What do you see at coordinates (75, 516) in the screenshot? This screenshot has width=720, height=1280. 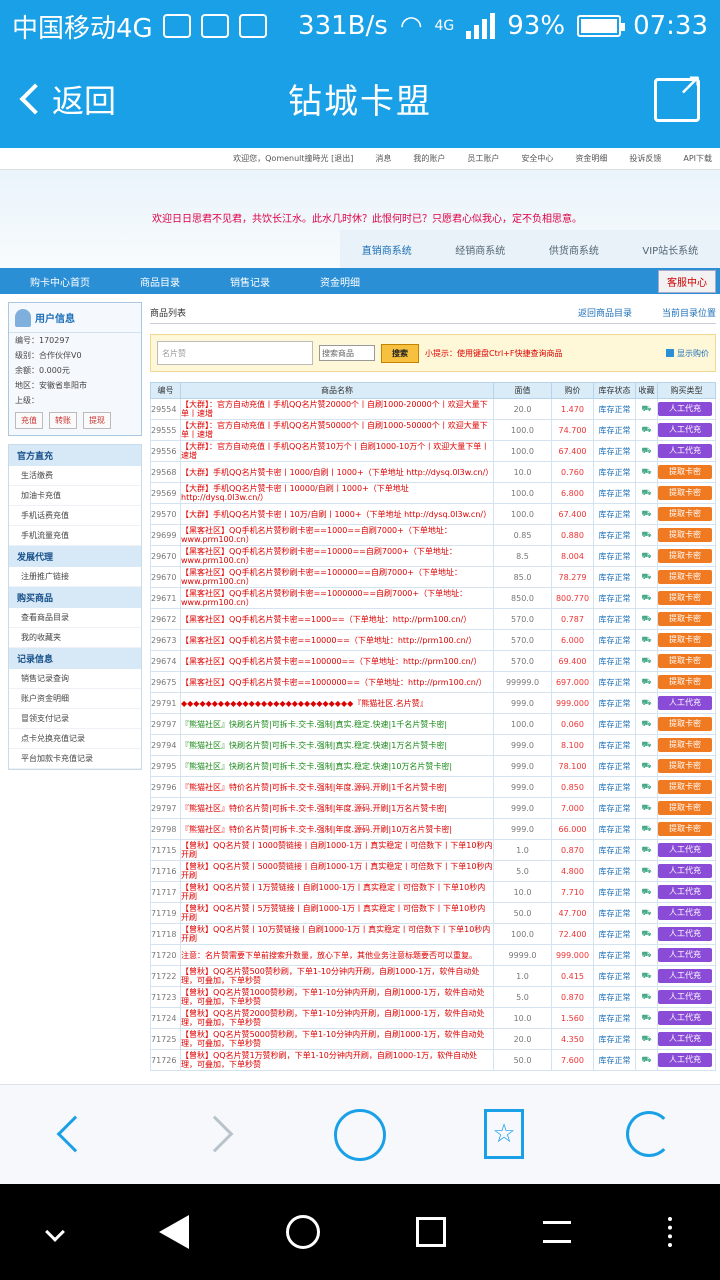 I see `menu-item: 手机话费充值` at bounding box center [75, 516].